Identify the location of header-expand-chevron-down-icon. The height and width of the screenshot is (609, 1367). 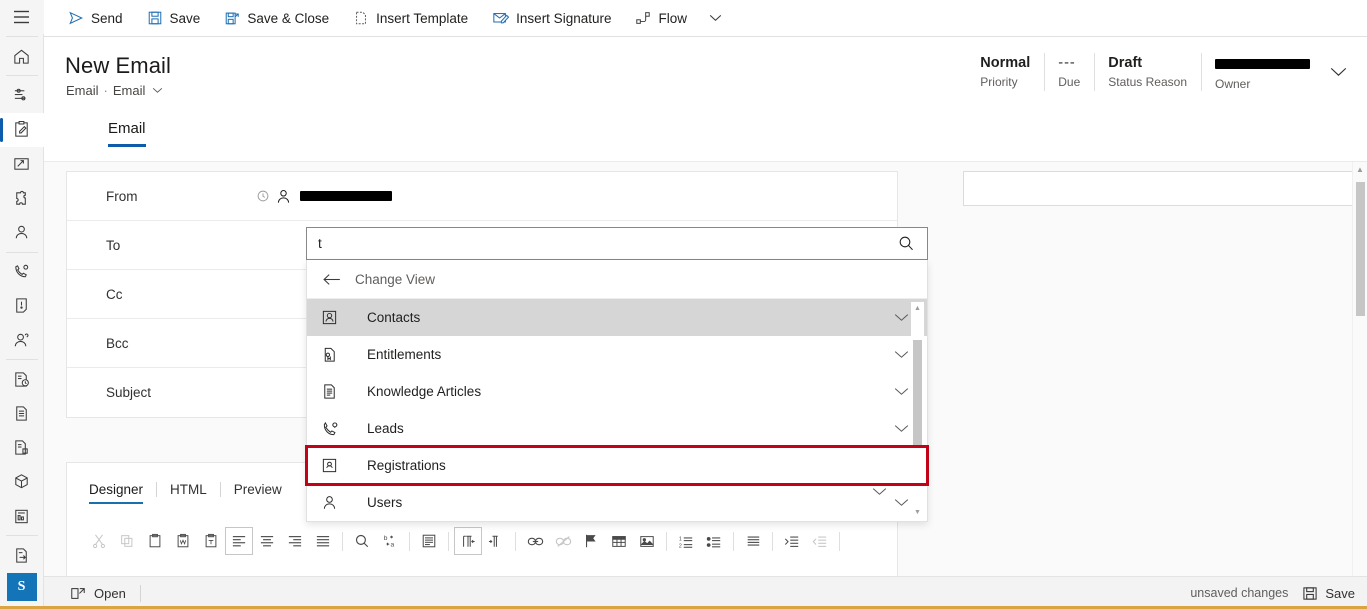
(1341, 72).